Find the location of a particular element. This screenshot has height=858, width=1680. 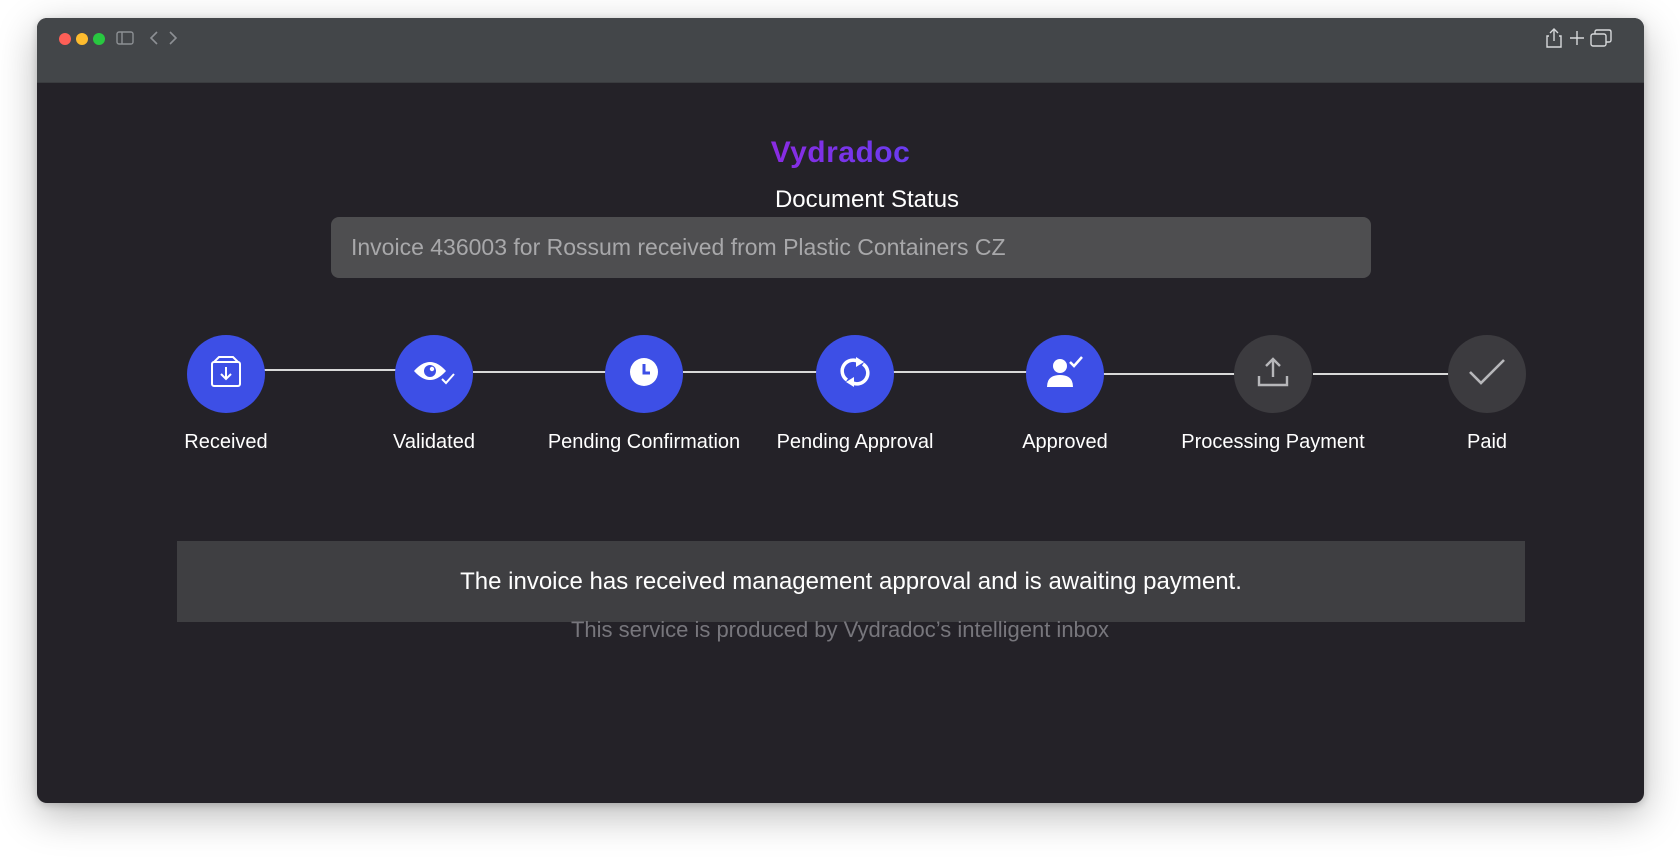

inbox-download-icon is located at coordinates (226, 374).